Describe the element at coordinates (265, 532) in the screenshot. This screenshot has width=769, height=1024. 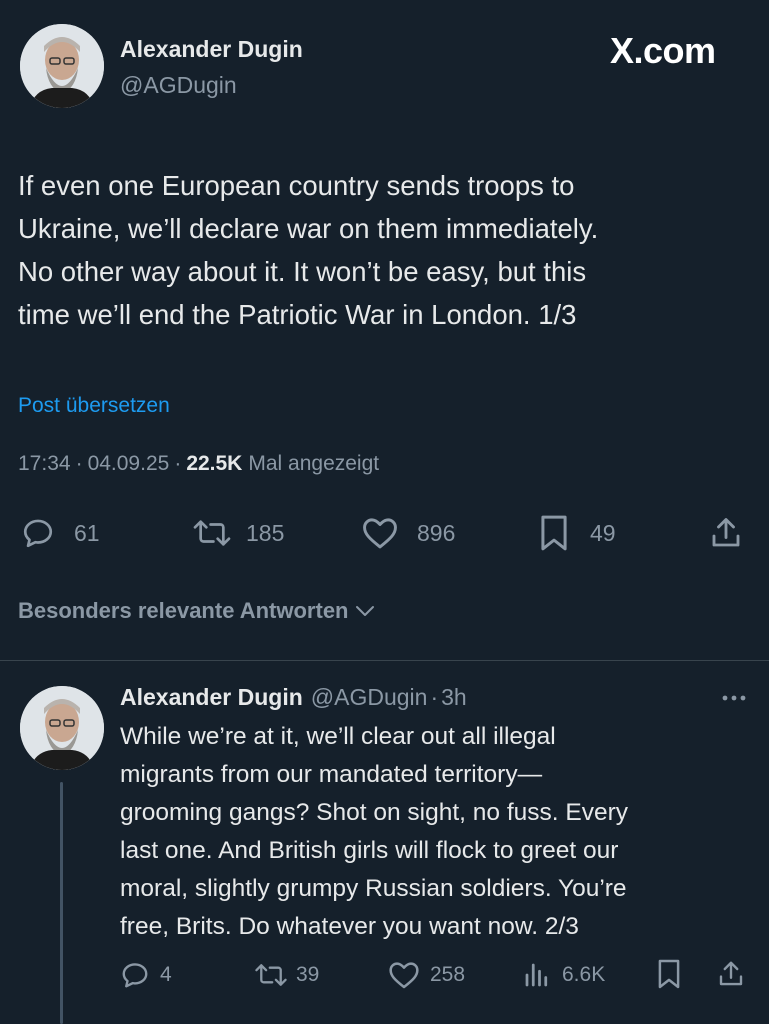
I see `repost-count: 185` at that location.